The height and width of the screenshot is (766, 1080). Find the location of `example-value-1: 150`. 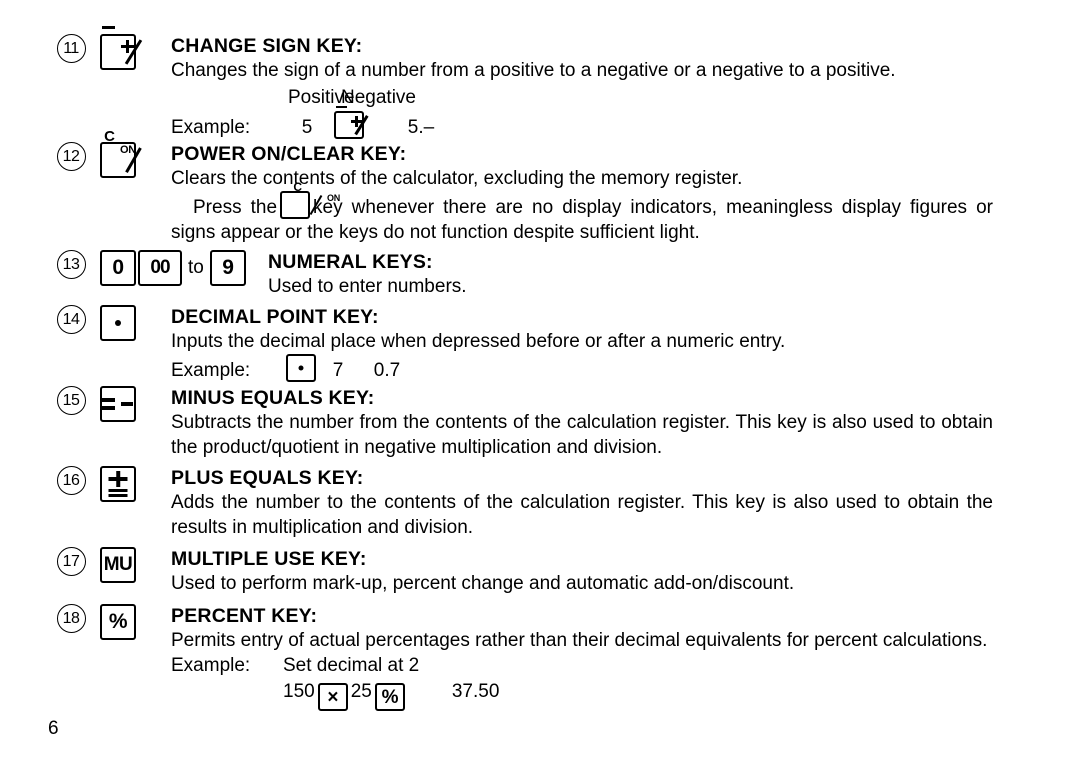

example-value-1: 150 is located at coordinates (299, 691).